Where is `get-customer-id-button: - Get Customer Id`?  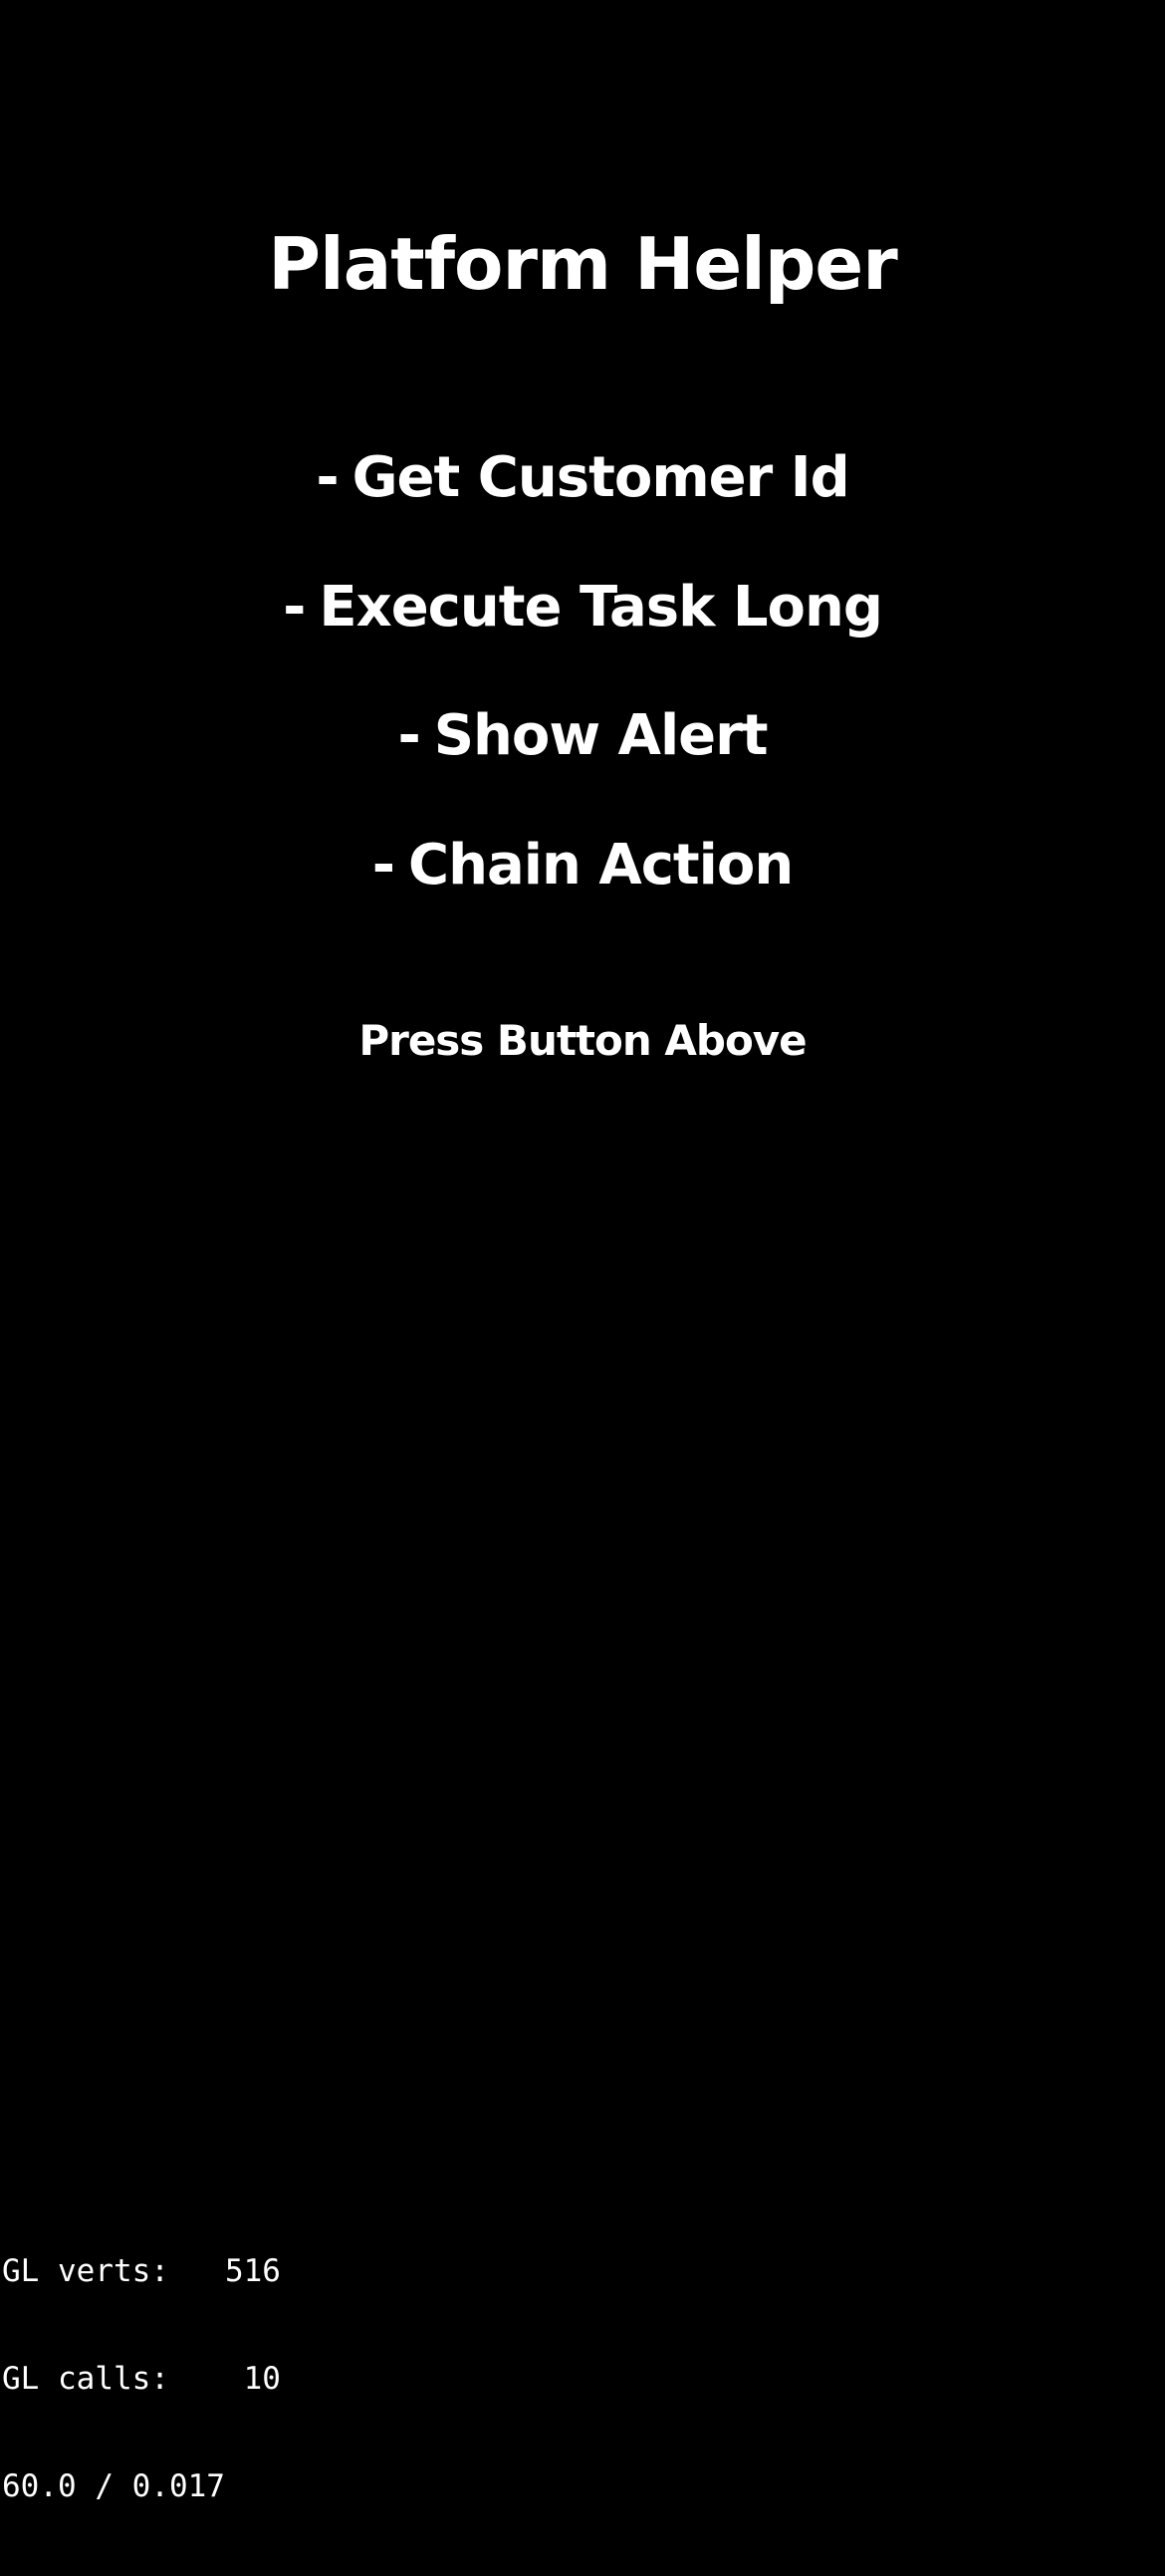
get-customer-id-button: - Get Customer Id is located at coordinates (582, 478).